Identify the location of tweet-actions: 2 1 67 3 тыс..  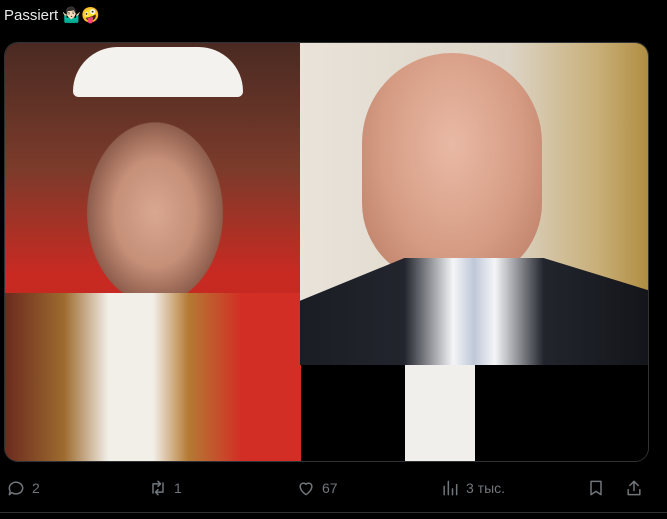
(333, 488).